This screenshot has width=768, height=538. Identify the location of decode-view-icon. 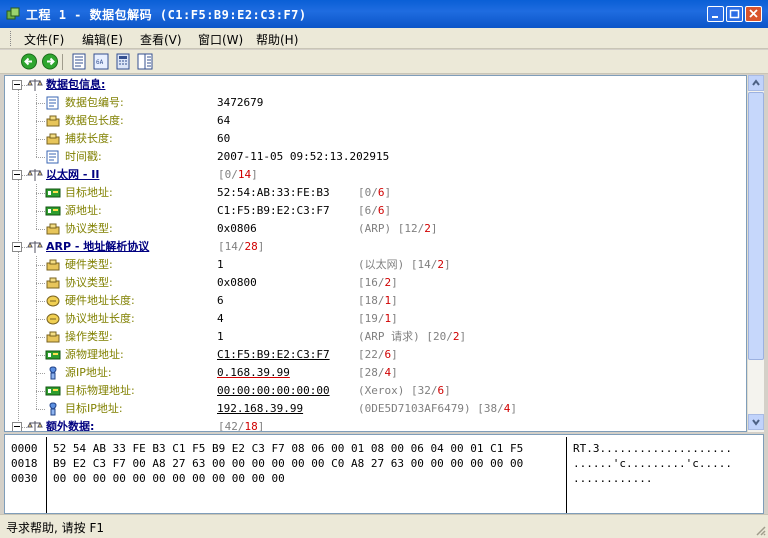
(79, 61).